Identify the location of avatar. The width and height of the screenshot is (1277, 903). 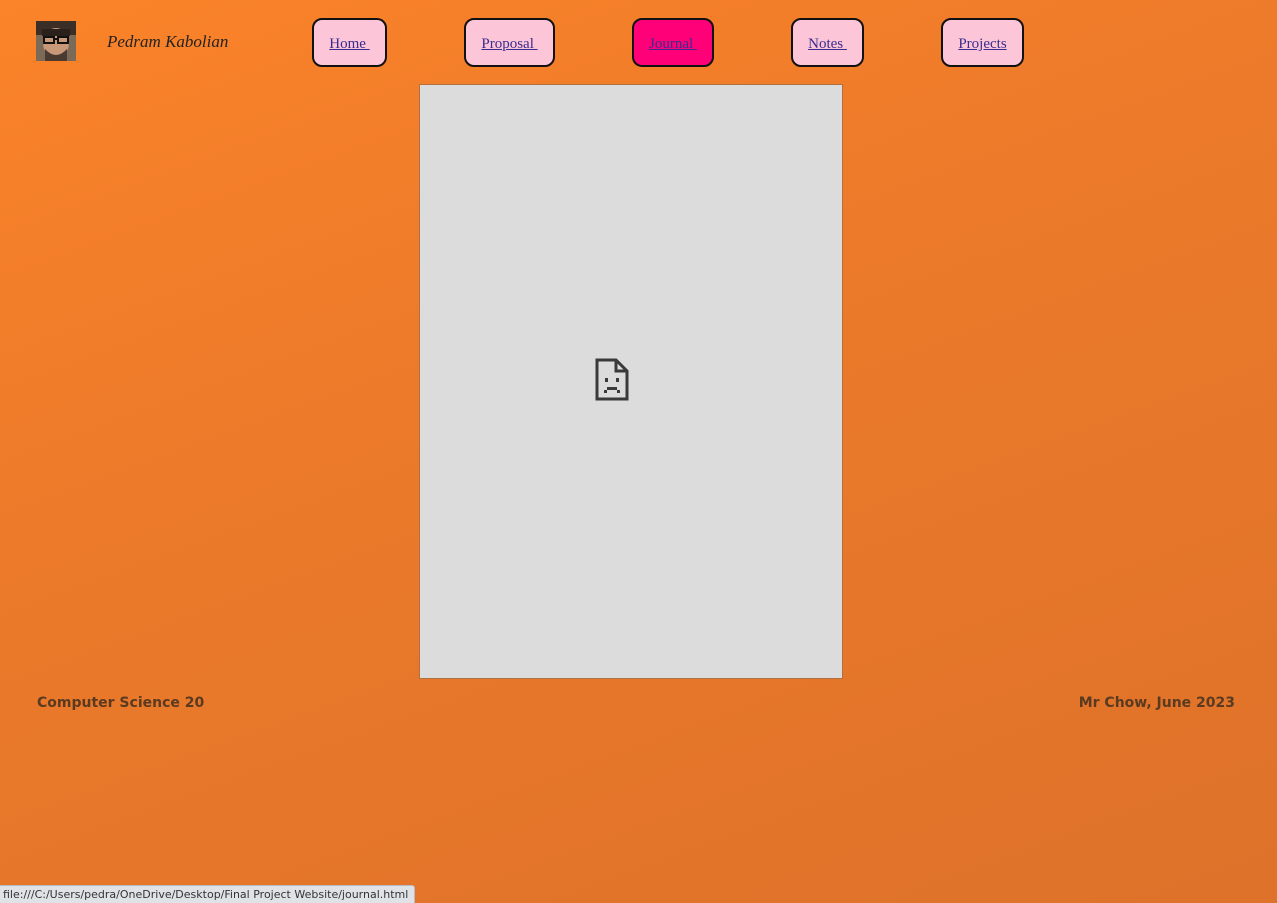
(56, 41).